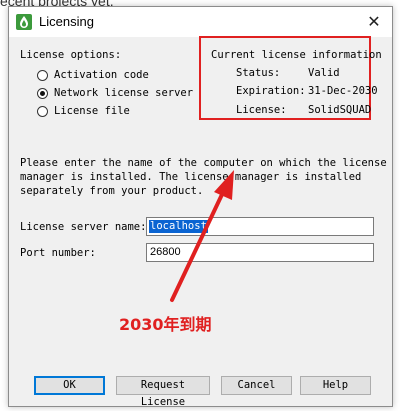 The height and width of the screenshot is (411, 407). Describe the element at coordinates (324, 73) in the screenshot. I see `status-value: Valid` at that location.